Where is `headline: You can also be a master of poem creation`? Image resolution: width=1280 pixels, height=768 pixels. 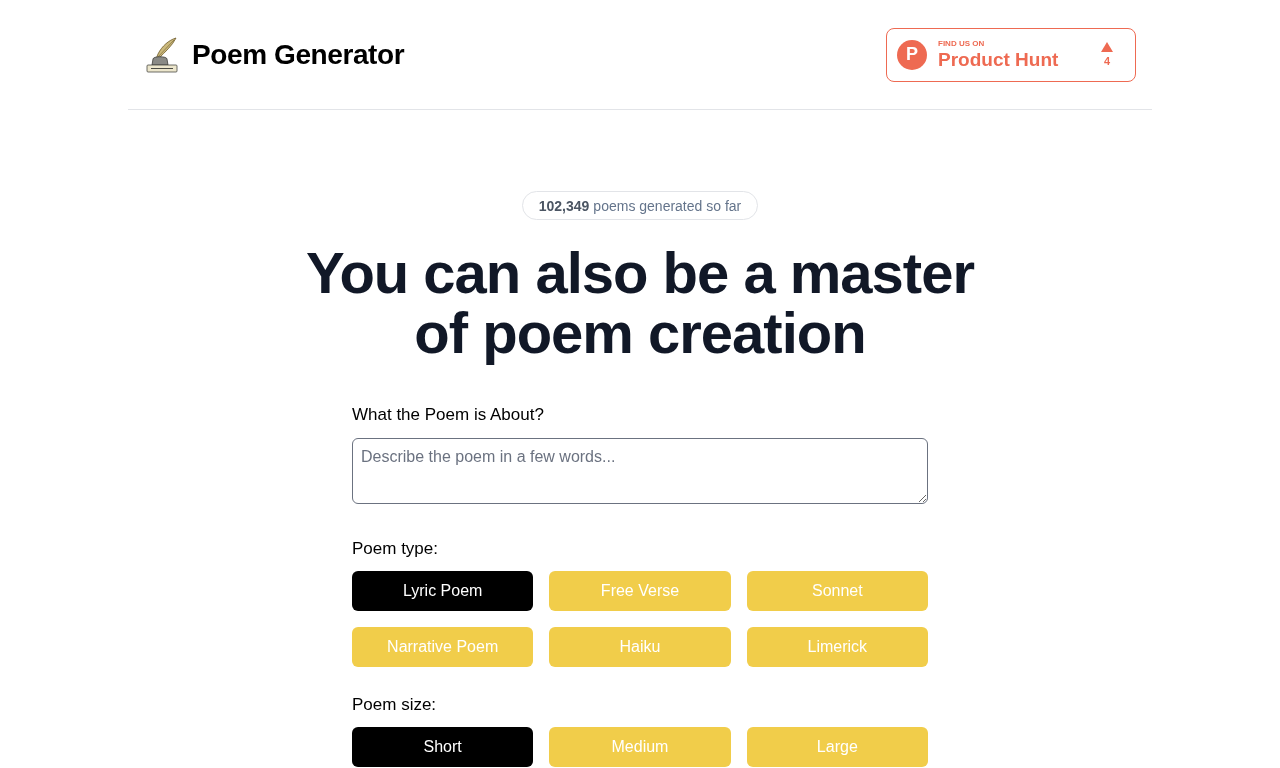 headline: You can also be a master of poem creation is located at coordinates (640, 303).